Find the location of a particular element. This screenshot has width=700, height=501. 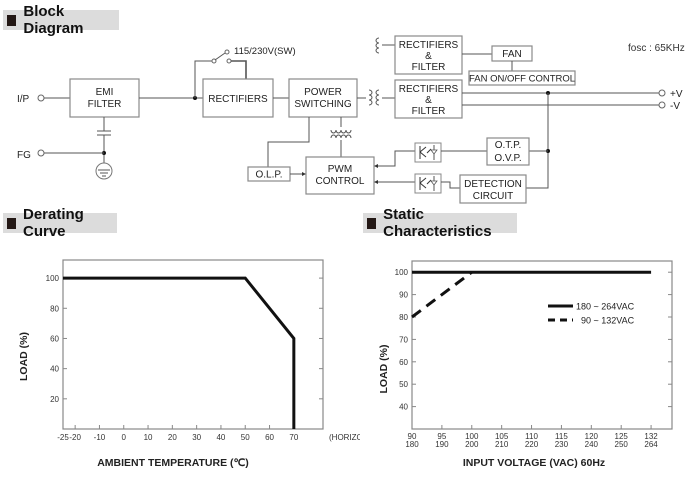

block-emi-filter: EMI FILTER is located at coordinates (104, 98).